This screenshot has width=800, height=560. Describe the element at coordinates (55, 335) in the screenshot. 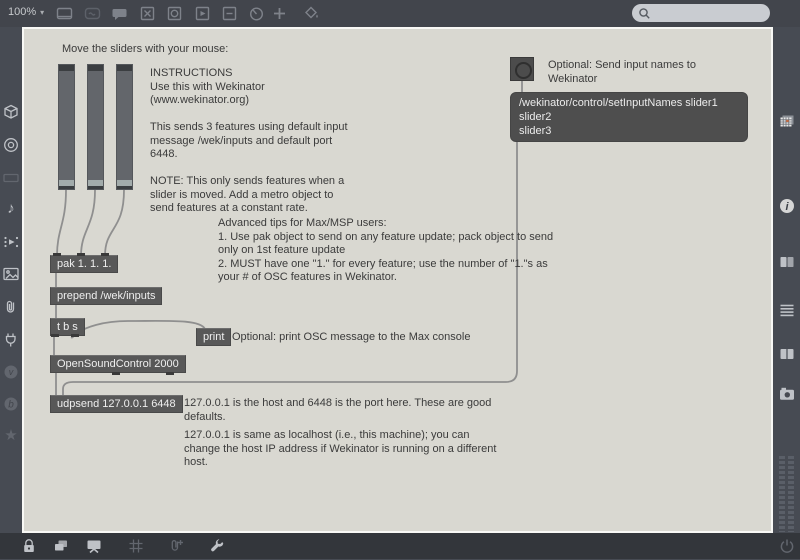

I see `trigger-outlet-b` at that location.